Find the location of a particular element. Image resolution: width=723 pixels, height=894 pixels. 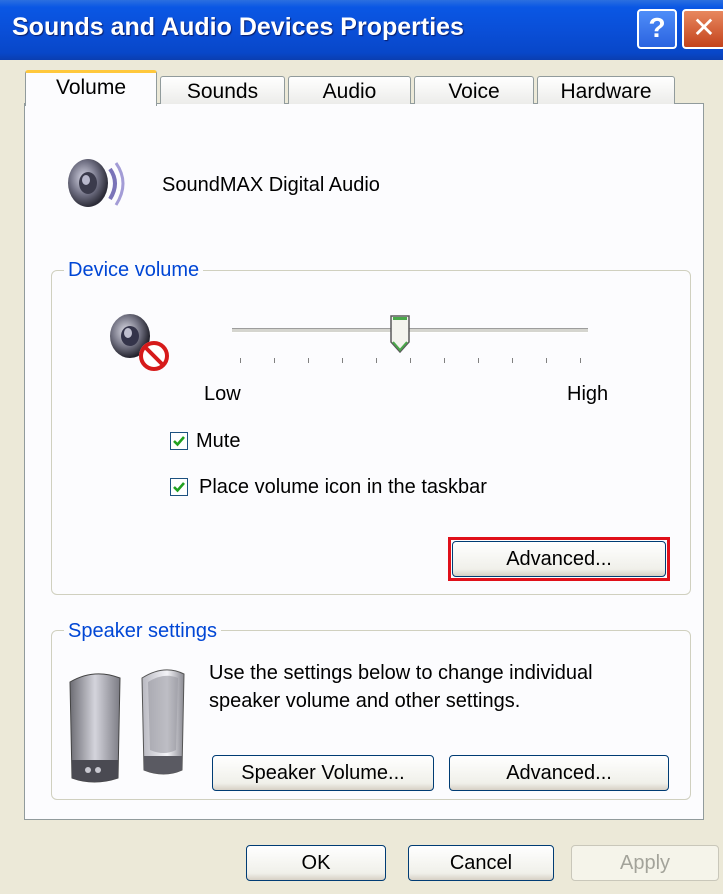

slider-high-label: High is located at coordinates (588, 394).